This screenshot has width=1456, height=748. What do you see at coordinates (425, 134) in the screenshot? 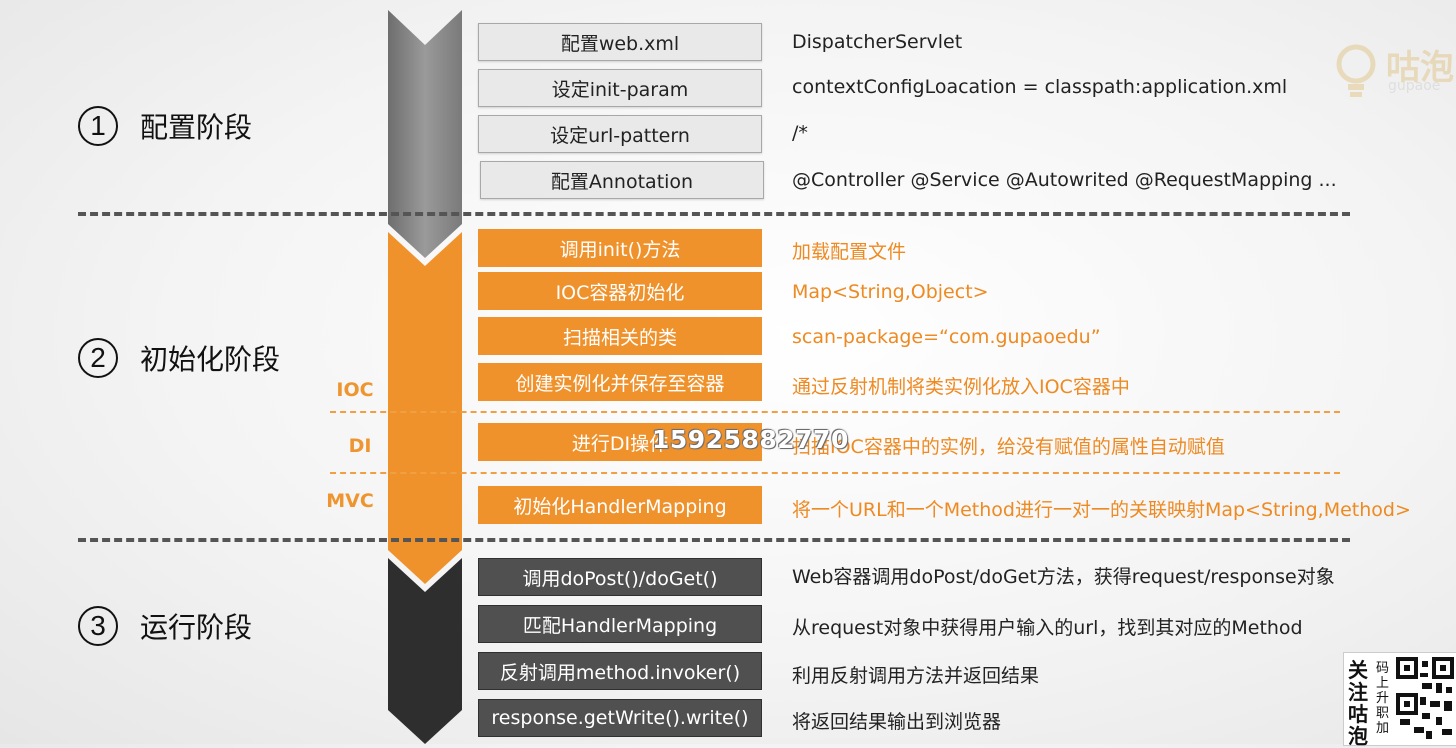
I see `arrow-config-section` at bounding box center [425, 134].